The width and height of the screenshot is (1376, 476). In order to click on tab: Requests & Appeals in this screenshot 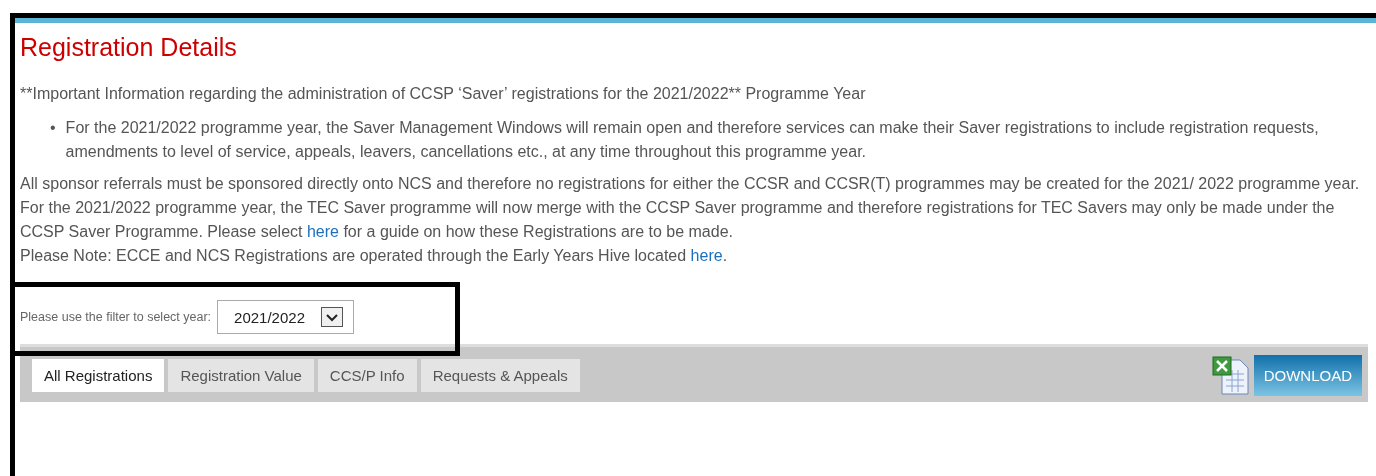, I will do `click(500, 375)`.